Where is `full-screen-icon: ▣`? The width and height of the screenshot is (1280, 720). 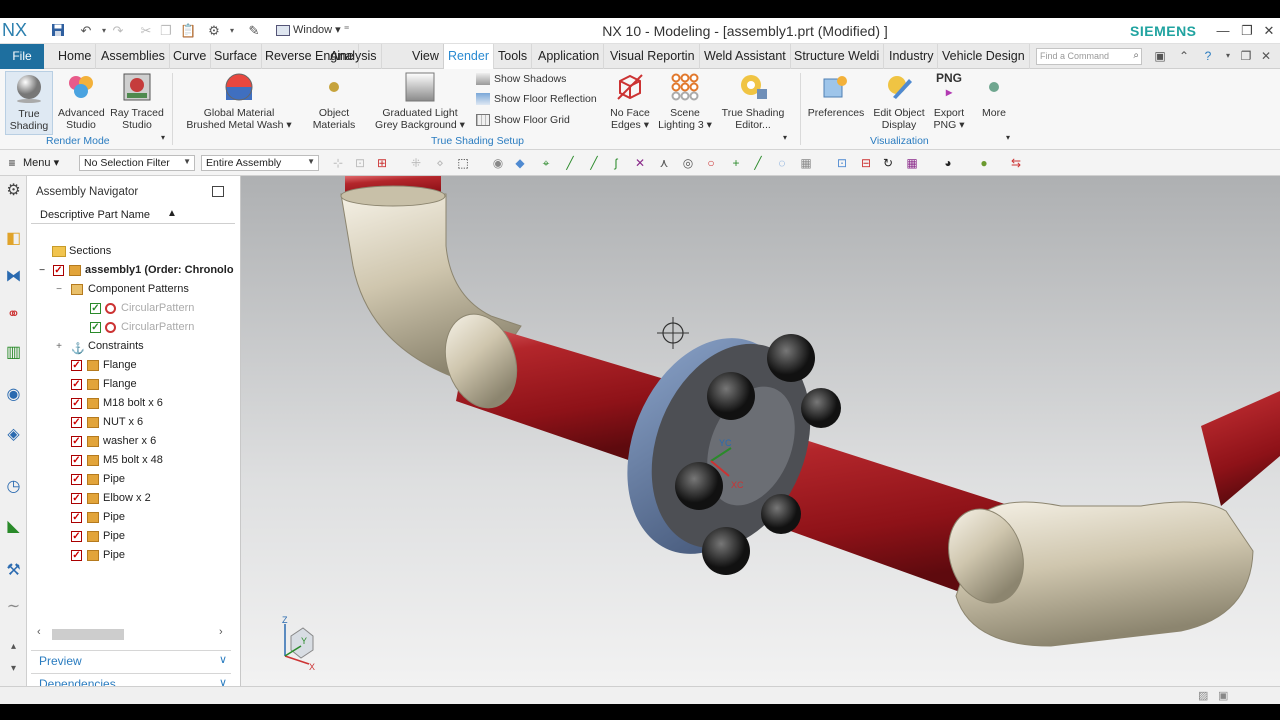 full-screen-icon: ▣ is located at coordinates (1223, 695).